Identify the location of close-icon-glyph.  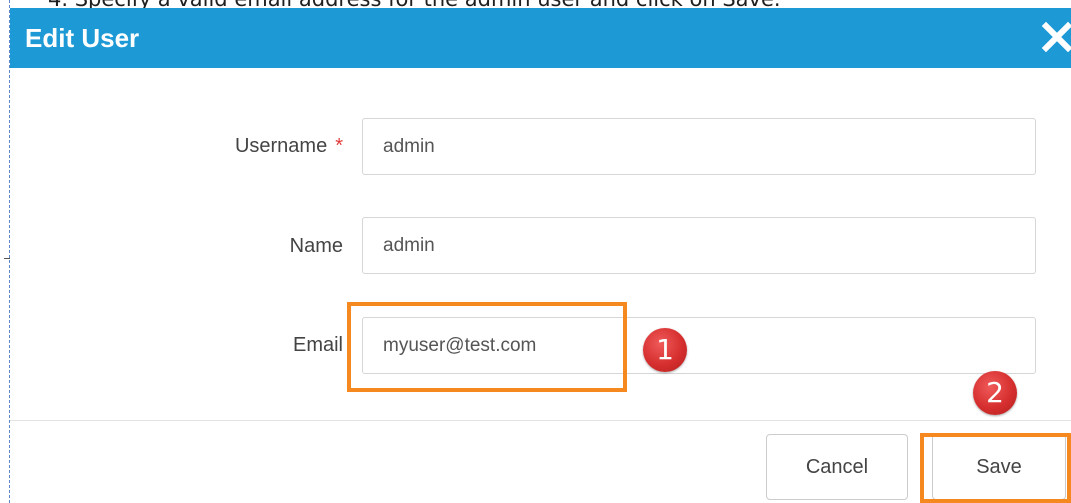
(1056, 37).